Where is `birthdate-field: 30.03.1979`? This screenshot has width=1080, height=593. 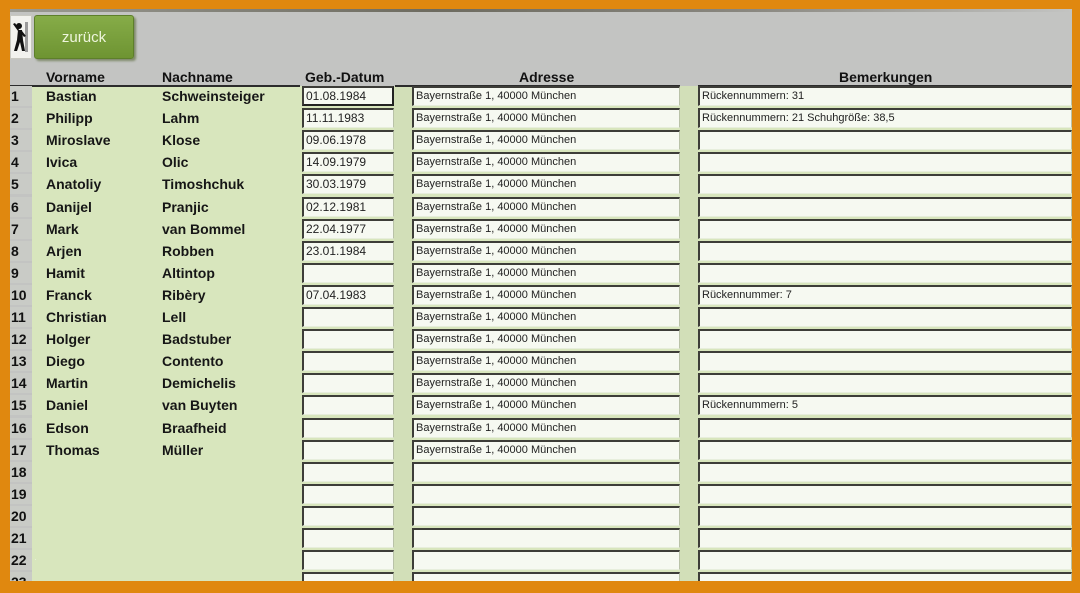 birthdate-field: 30.03.1979 is located at coordinates (348, 184).